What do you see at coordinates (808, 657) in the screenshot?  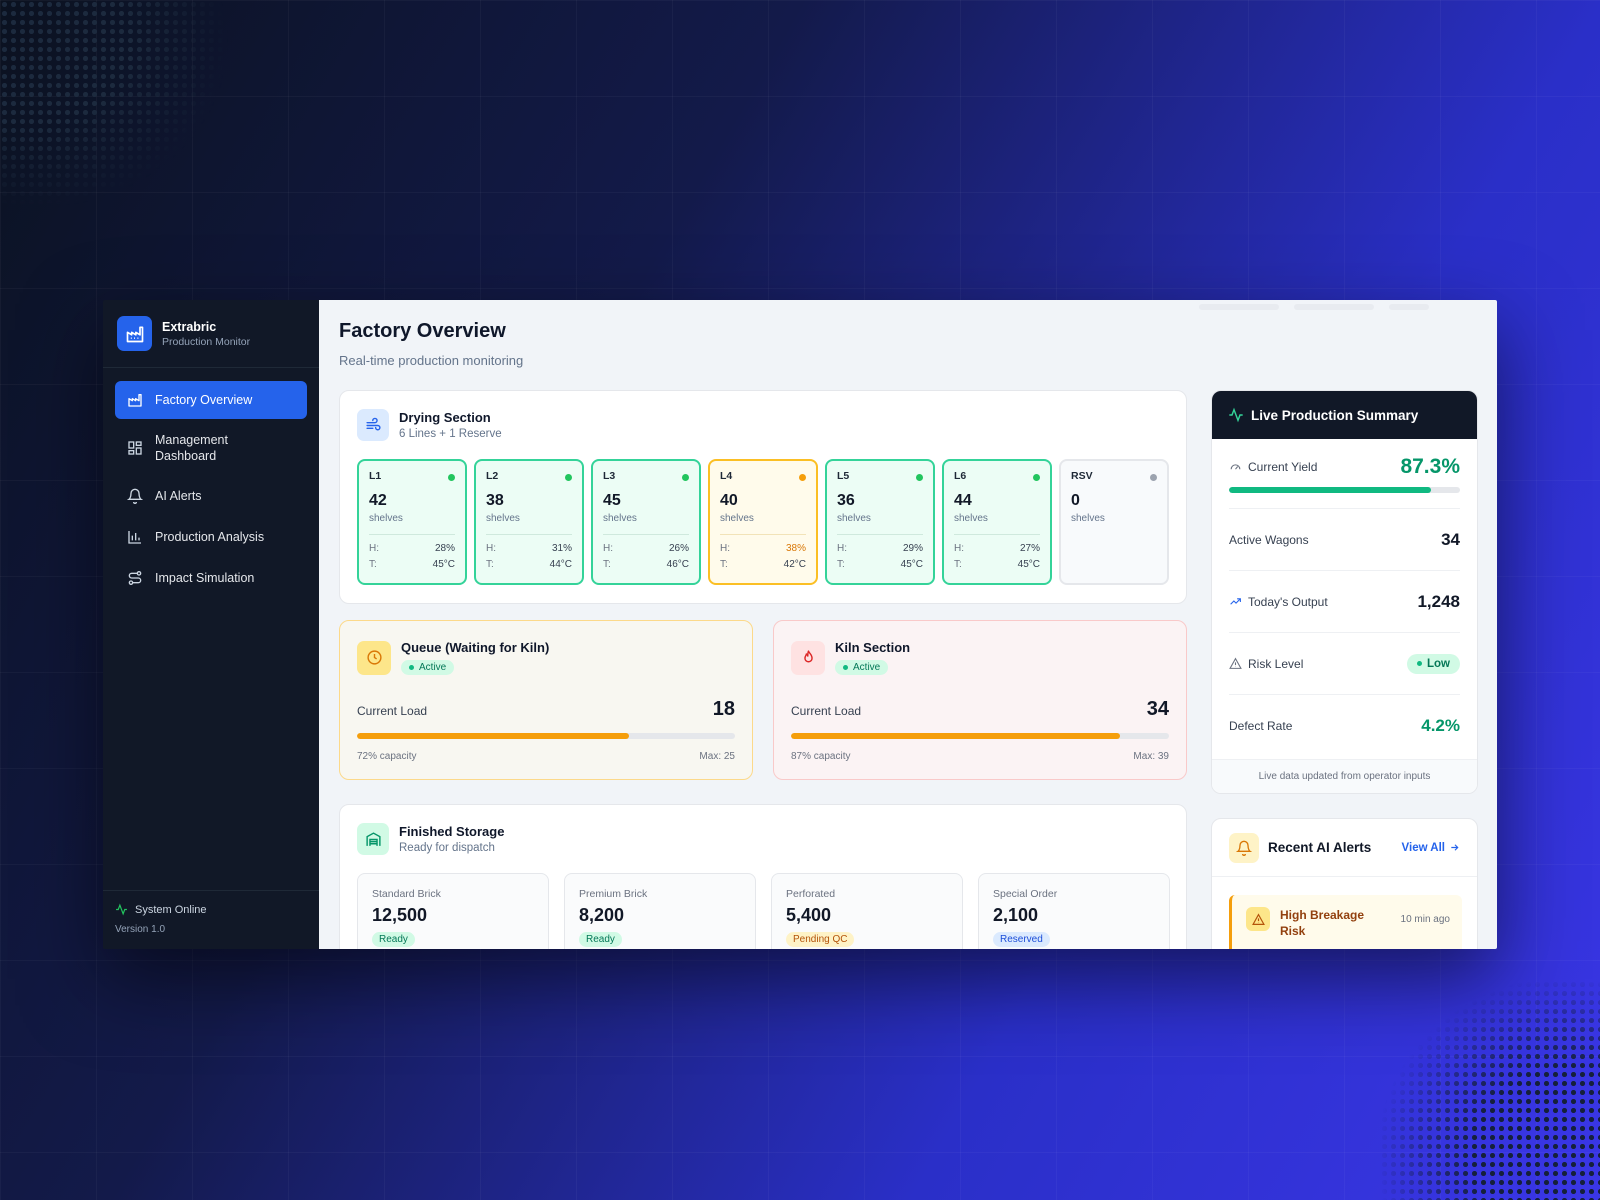 I see `flame-icon` at bounding box center [808, 657].